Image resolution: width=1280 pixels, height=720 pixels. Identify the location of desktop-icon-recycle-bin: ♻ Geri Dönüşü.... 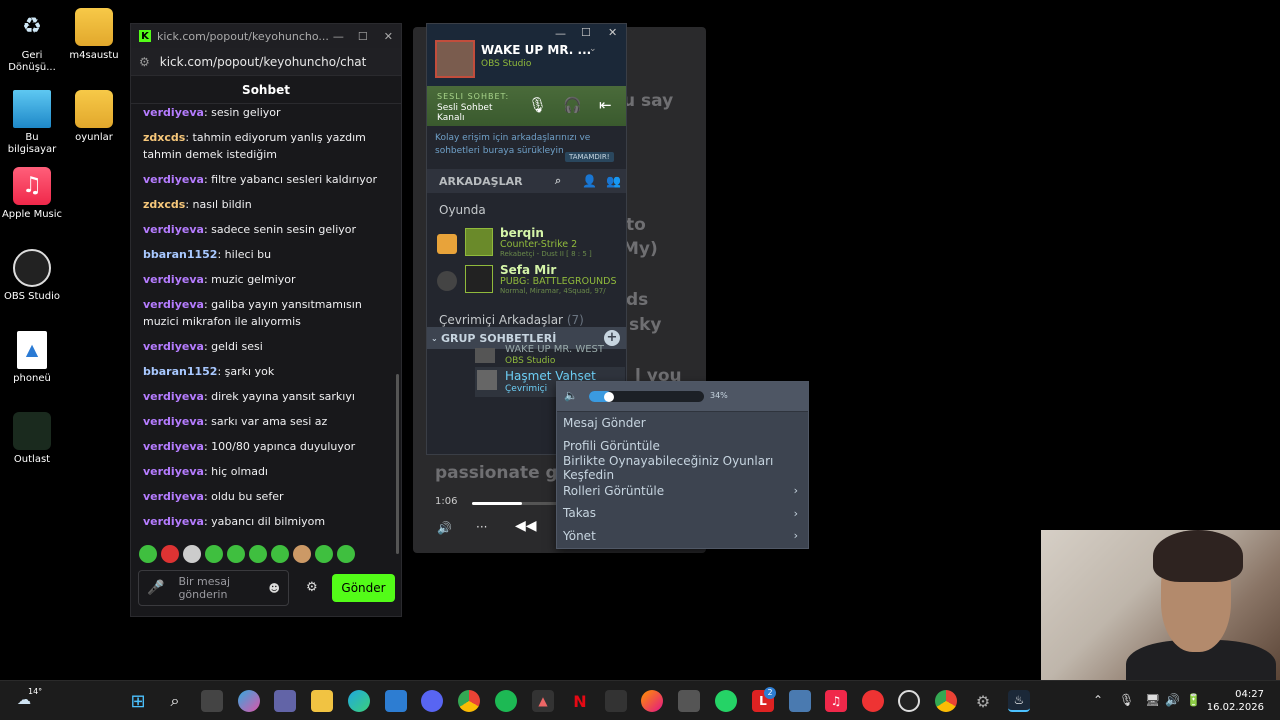
(32, 41).